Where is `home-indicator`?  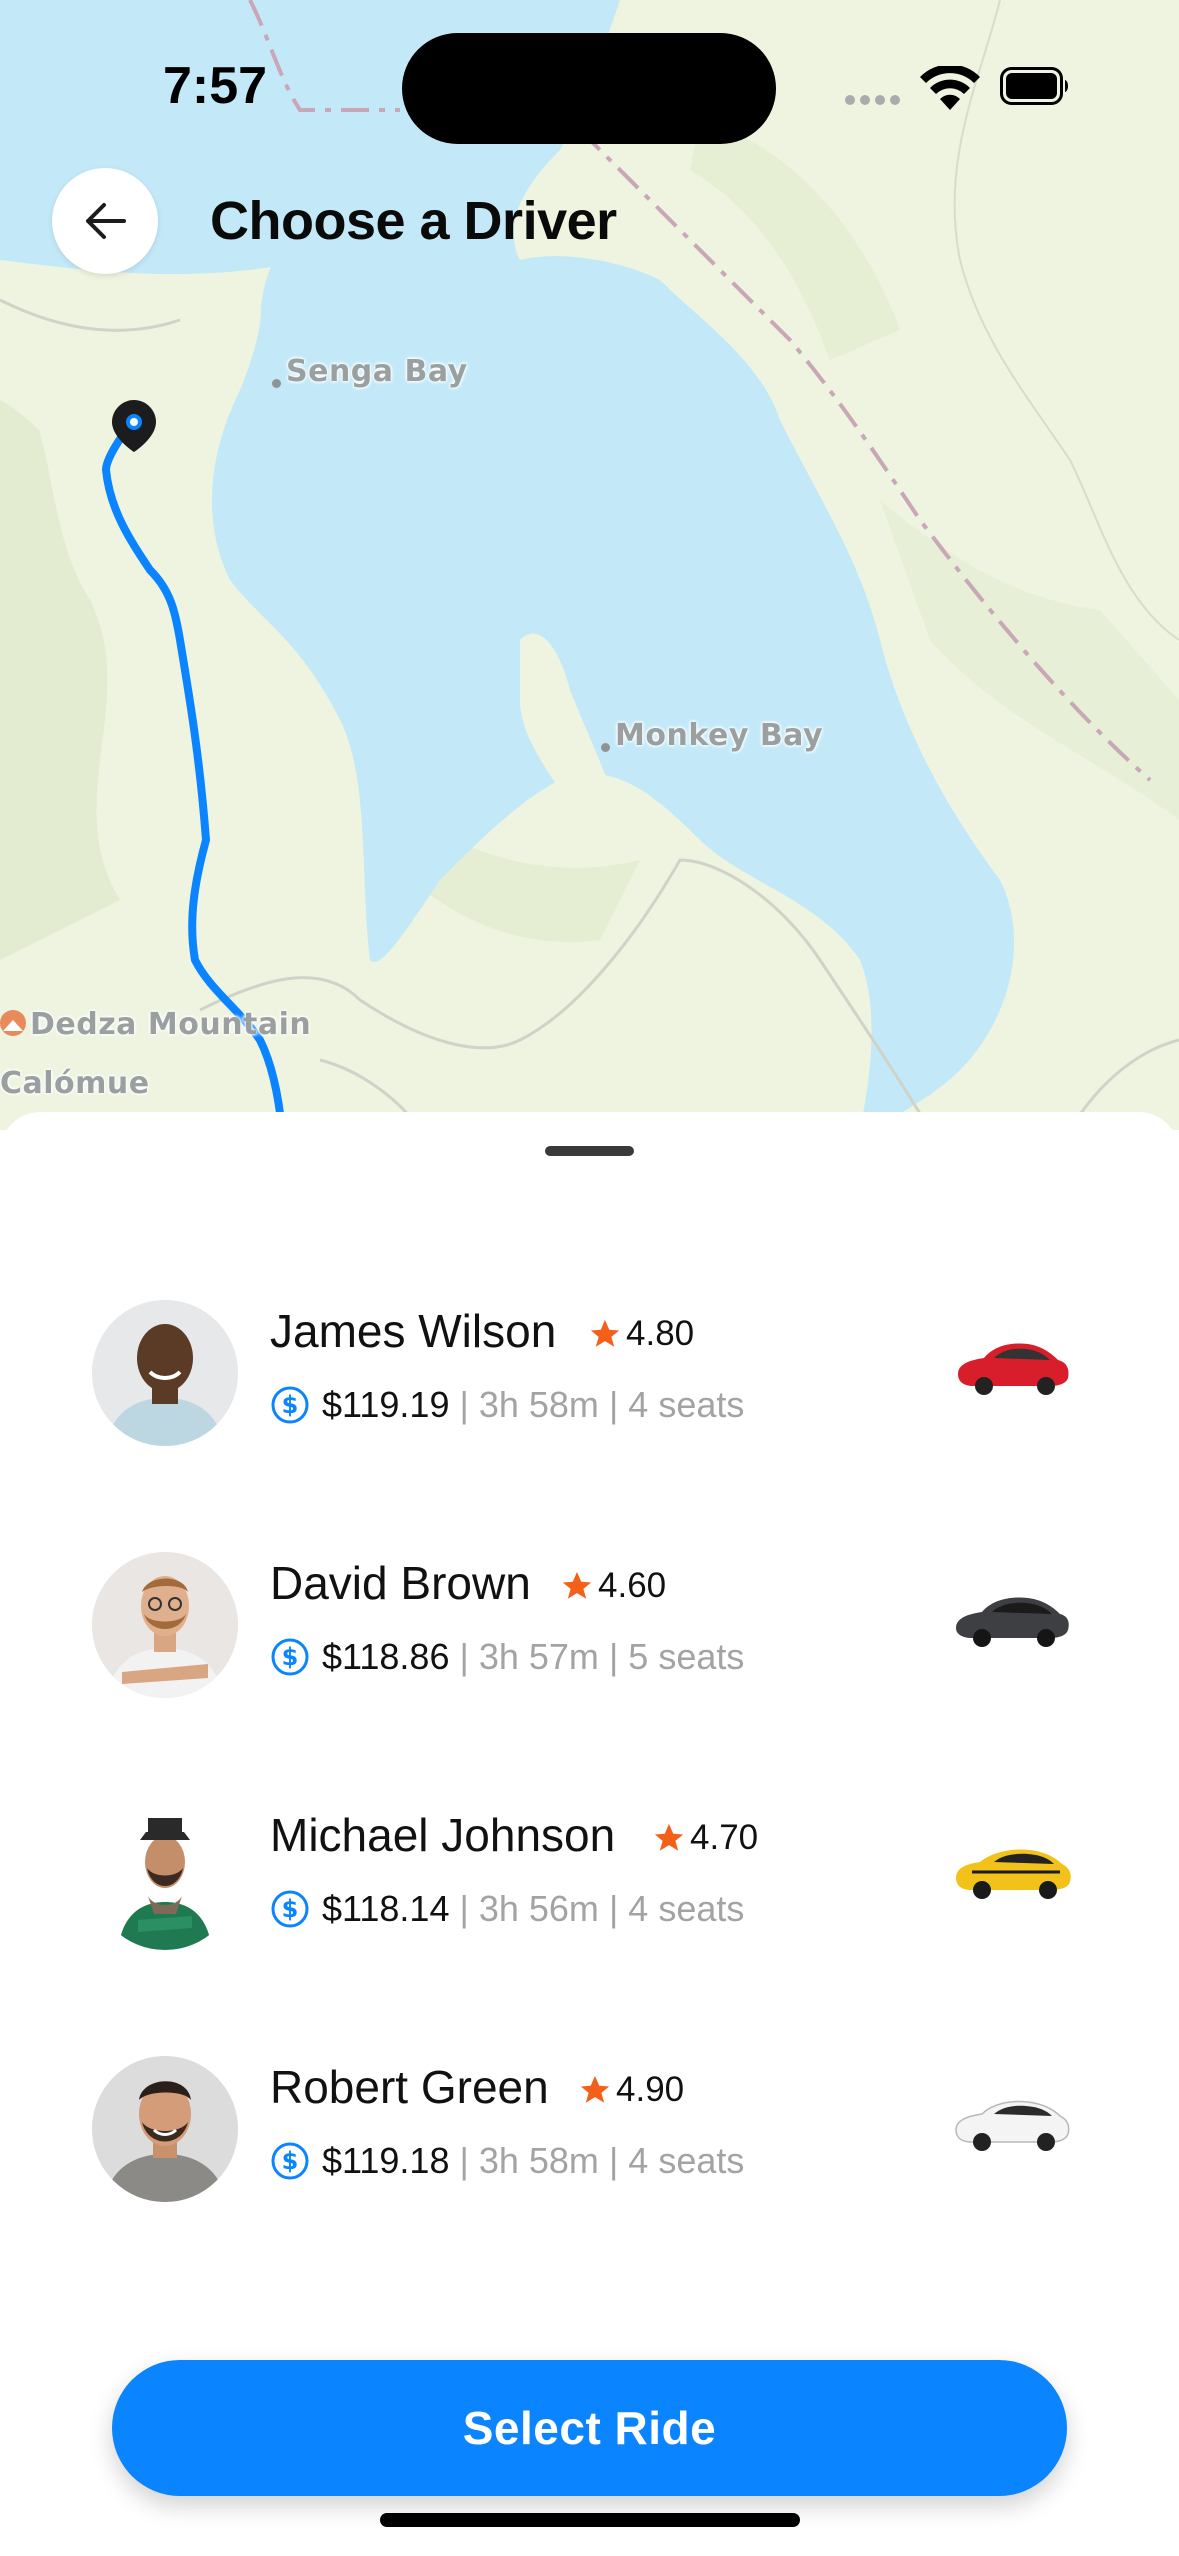
home-indicator is located at coordinates (590, 2520).